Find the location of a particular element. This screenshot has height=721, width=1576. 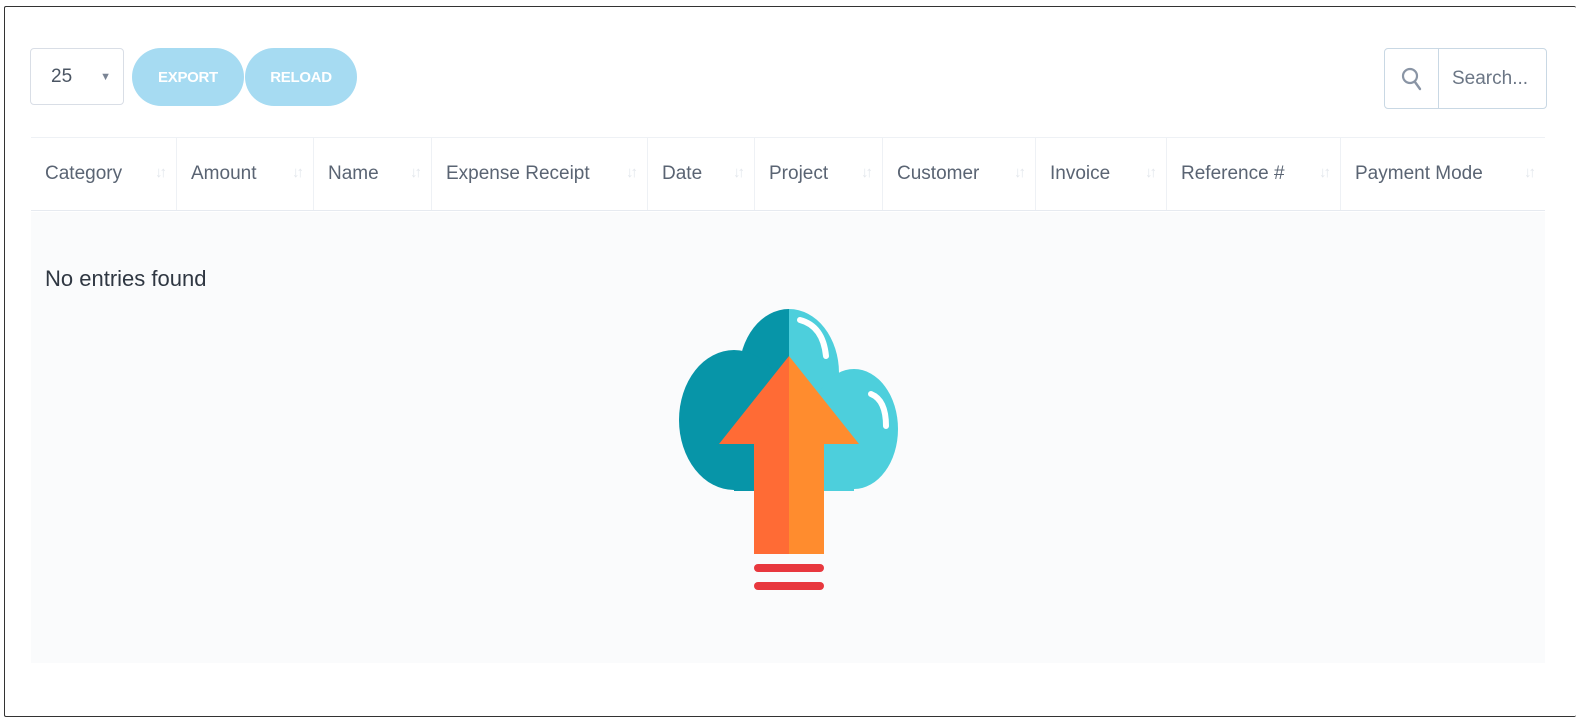

column-label: Expense Receipt is located at coordinates (518, 173).